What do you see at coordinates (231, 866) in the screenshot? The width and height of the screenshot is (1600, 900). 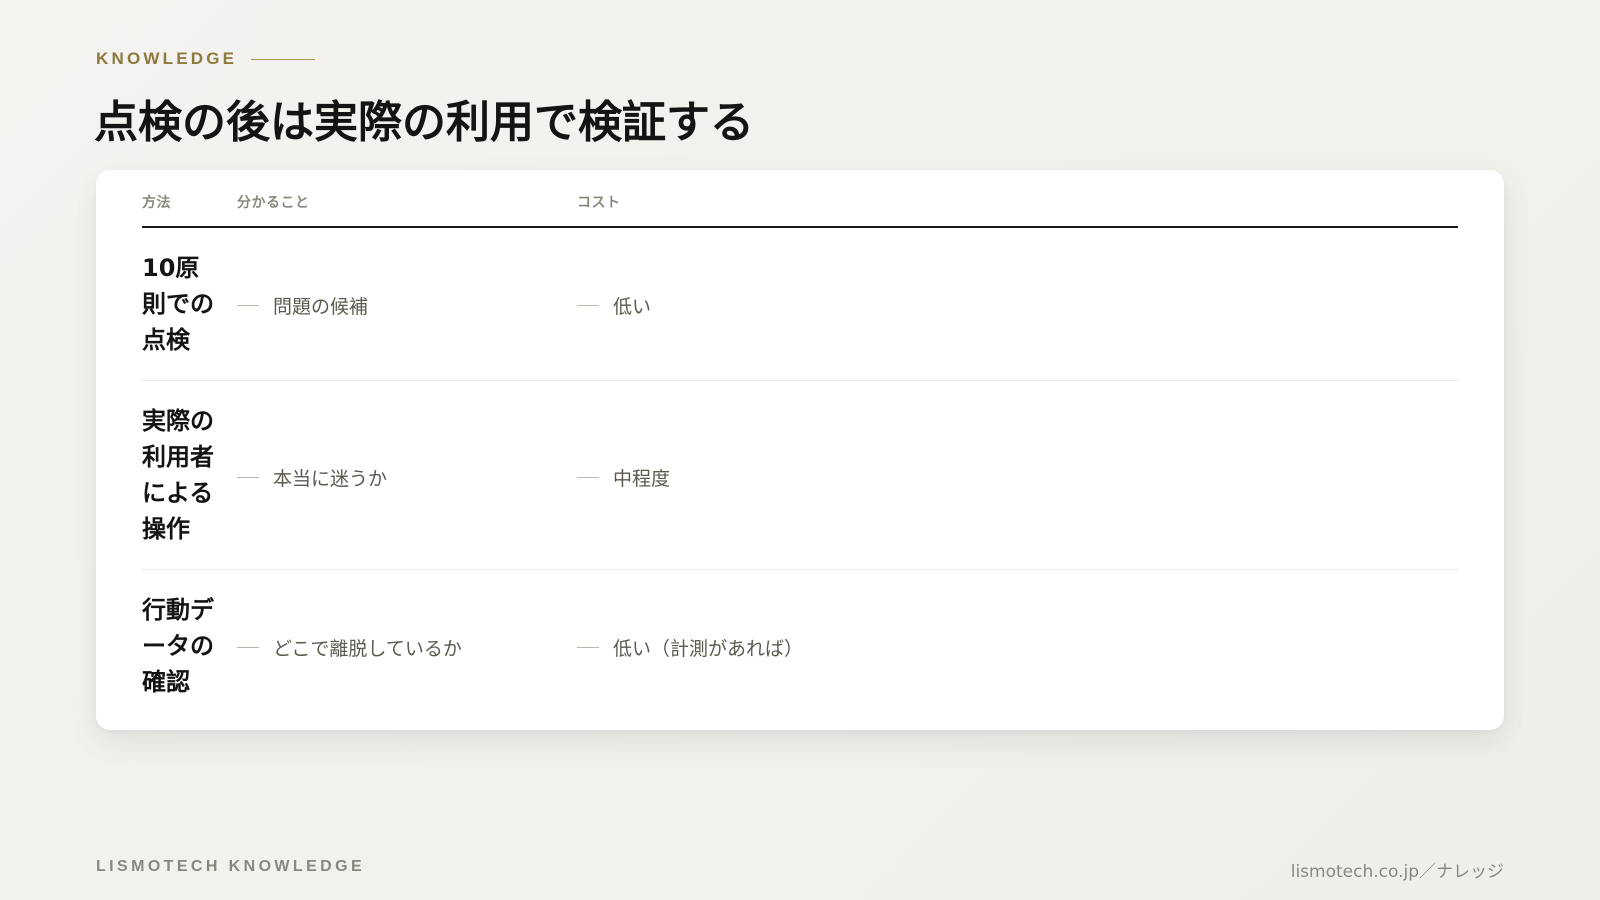 I see `footer-brand: LISMOTECH KNOWLEDGE` at bounding box center [231, 866].